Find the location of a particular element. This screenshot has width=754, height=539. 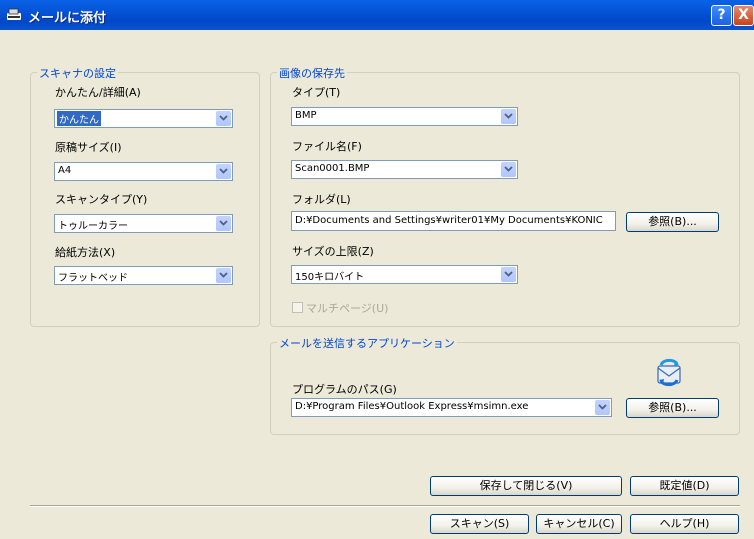

paper-size-label: 原稿サイズ(I) is located at coordinates (88, 147).